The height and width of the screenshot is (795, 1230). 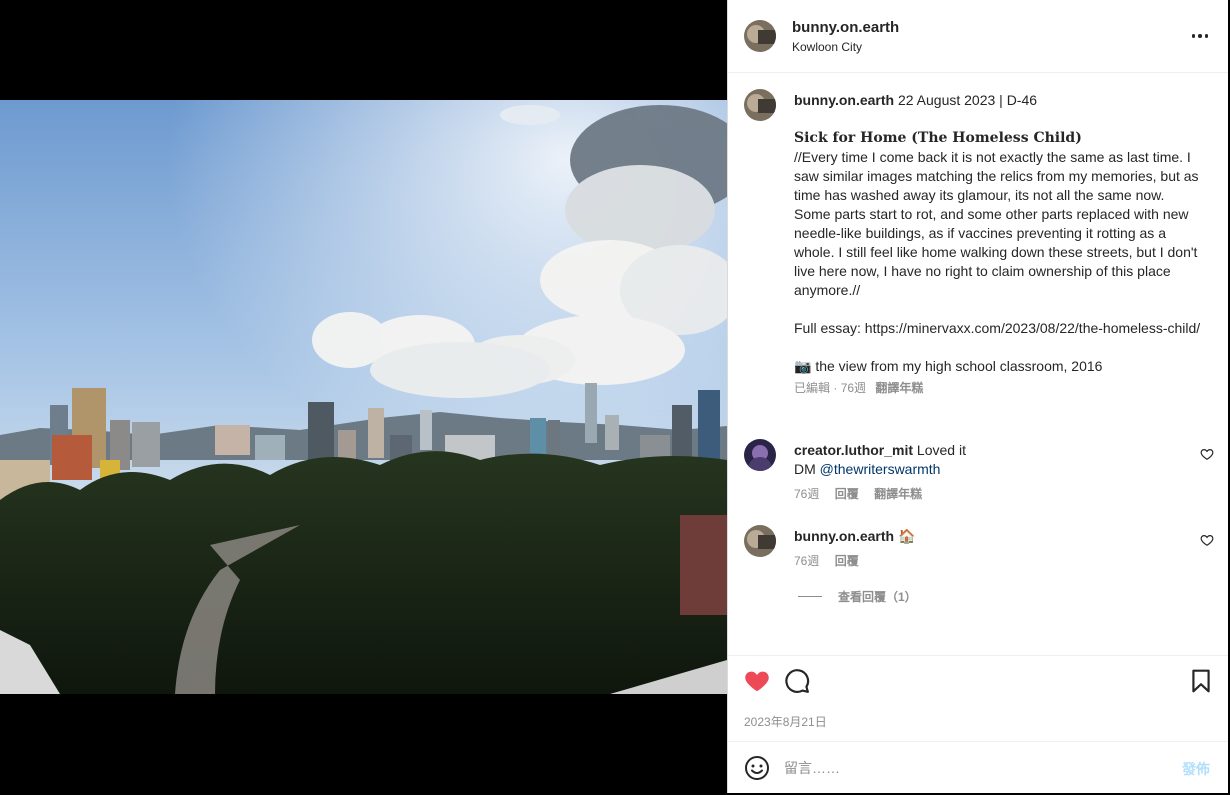 I want to click on comment-translate-button: 翻譯年糕, so click(x=898, y=494).